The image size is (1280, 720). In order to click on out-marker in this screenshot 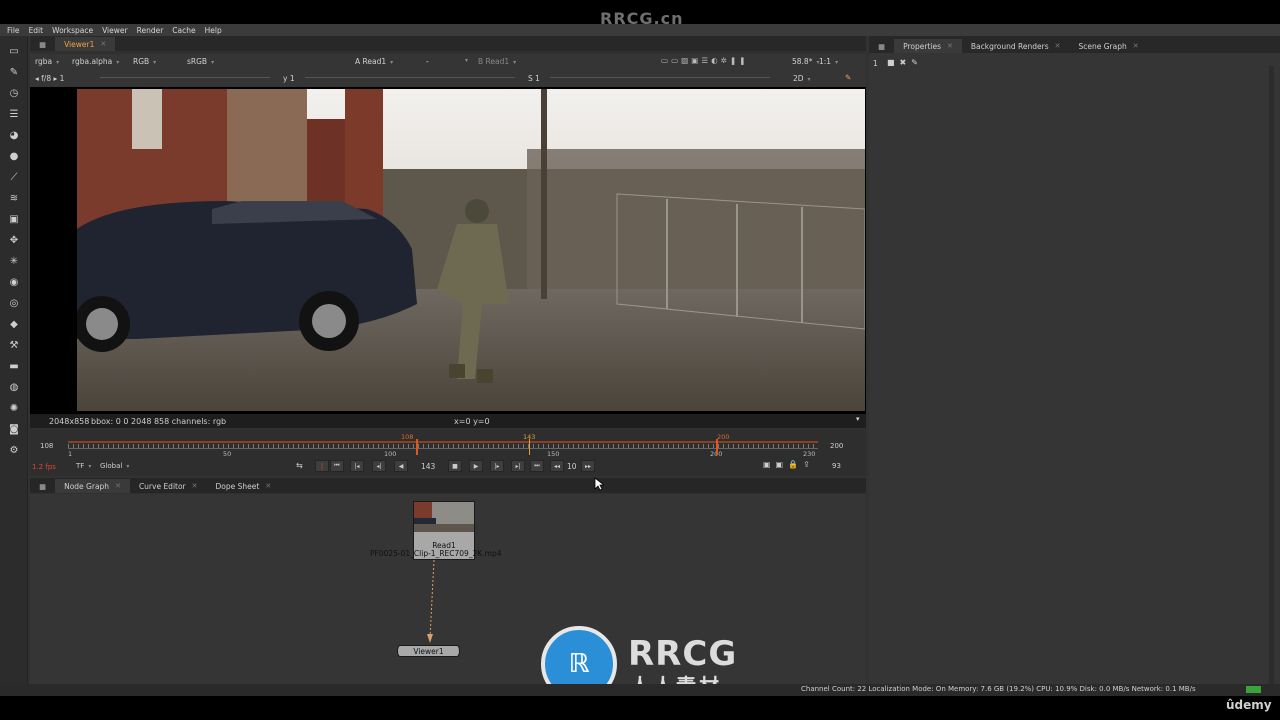, I will do `click(717, 447)`.